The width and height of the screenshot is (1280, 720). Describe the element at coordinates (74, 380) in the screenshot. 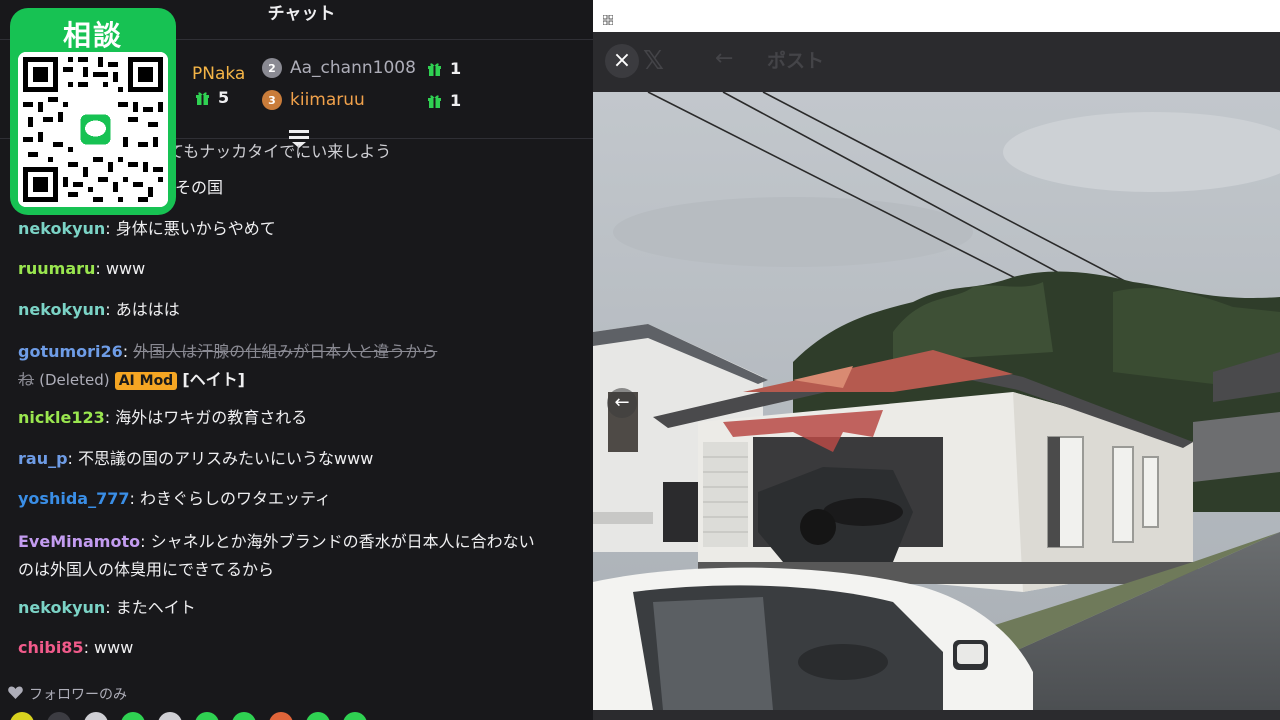

I see `deleted-label: (Deleted)` at that location.